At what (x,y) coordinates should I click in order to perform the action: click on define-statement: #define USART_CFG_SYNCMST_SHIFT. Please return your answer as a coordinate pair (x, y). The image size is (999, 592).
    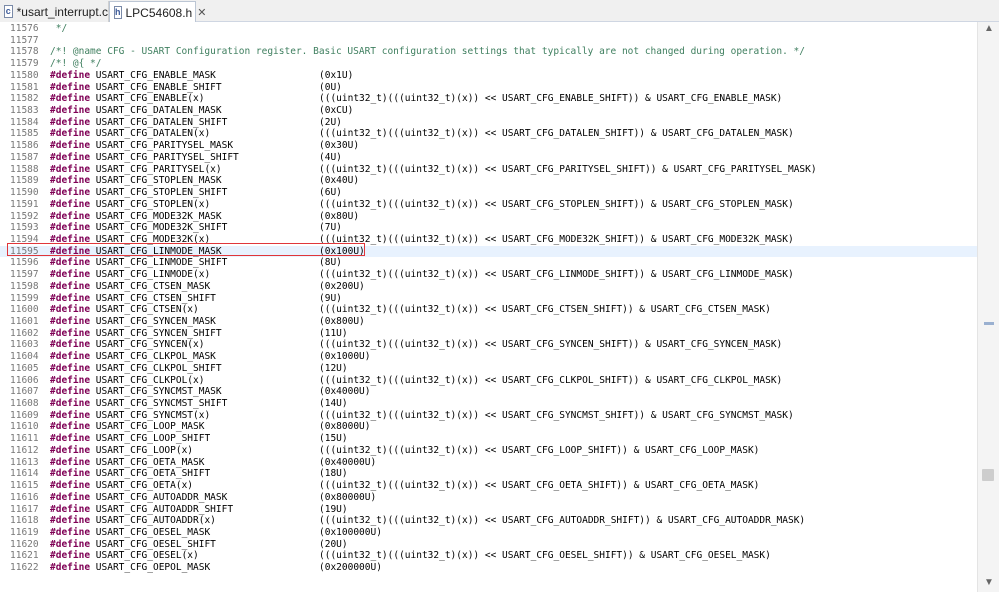
    Looking at the image, I should click on (138, 404).